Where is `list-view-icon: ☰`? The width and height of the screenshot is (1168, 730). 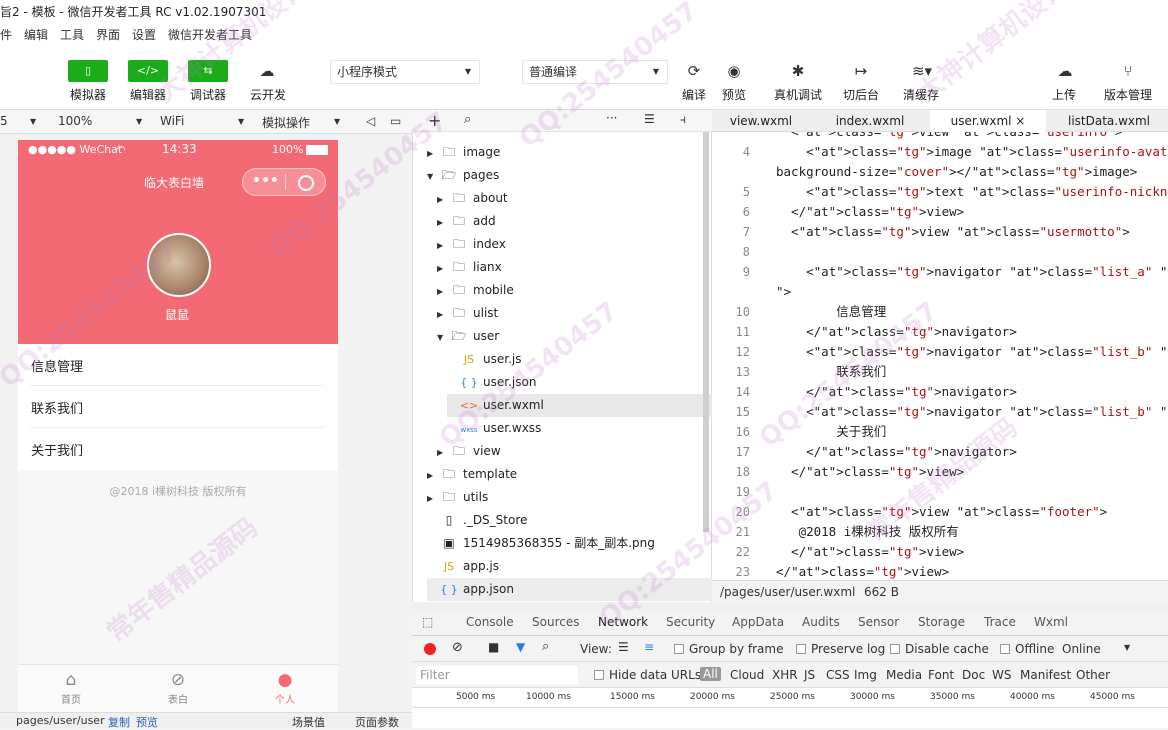
list-view-icon: ☰ is located at coordinates (623, 647).